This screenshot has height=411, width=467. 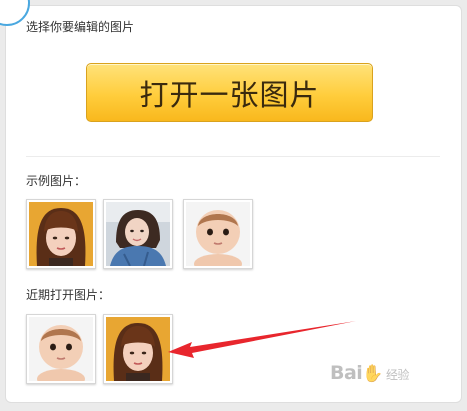 What do you see at coordinates (398, 375) in the screenshot?
I see `watermark-suffix: 经验` at bounding box center [398, 375].